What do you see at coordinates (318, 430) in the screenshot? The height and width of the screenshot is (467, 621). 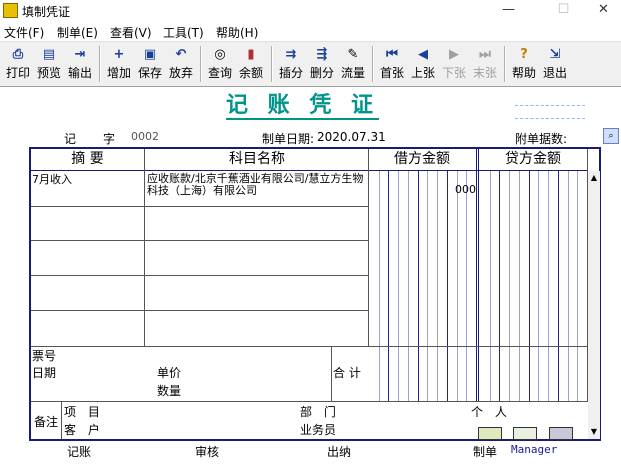 I see `salesperson-label: 业务员` at bounding box center [318, 430].